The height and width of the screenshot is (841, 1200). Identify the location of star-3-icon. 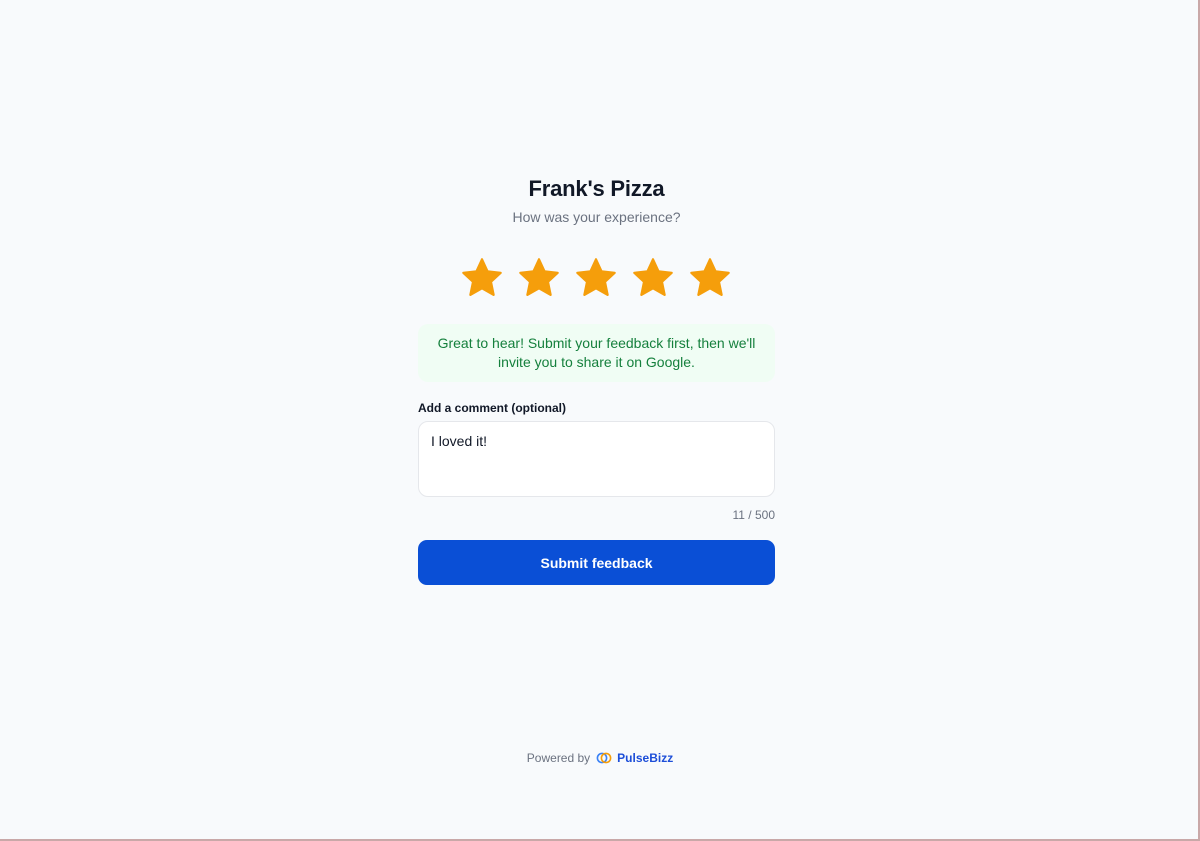
(596, 278).